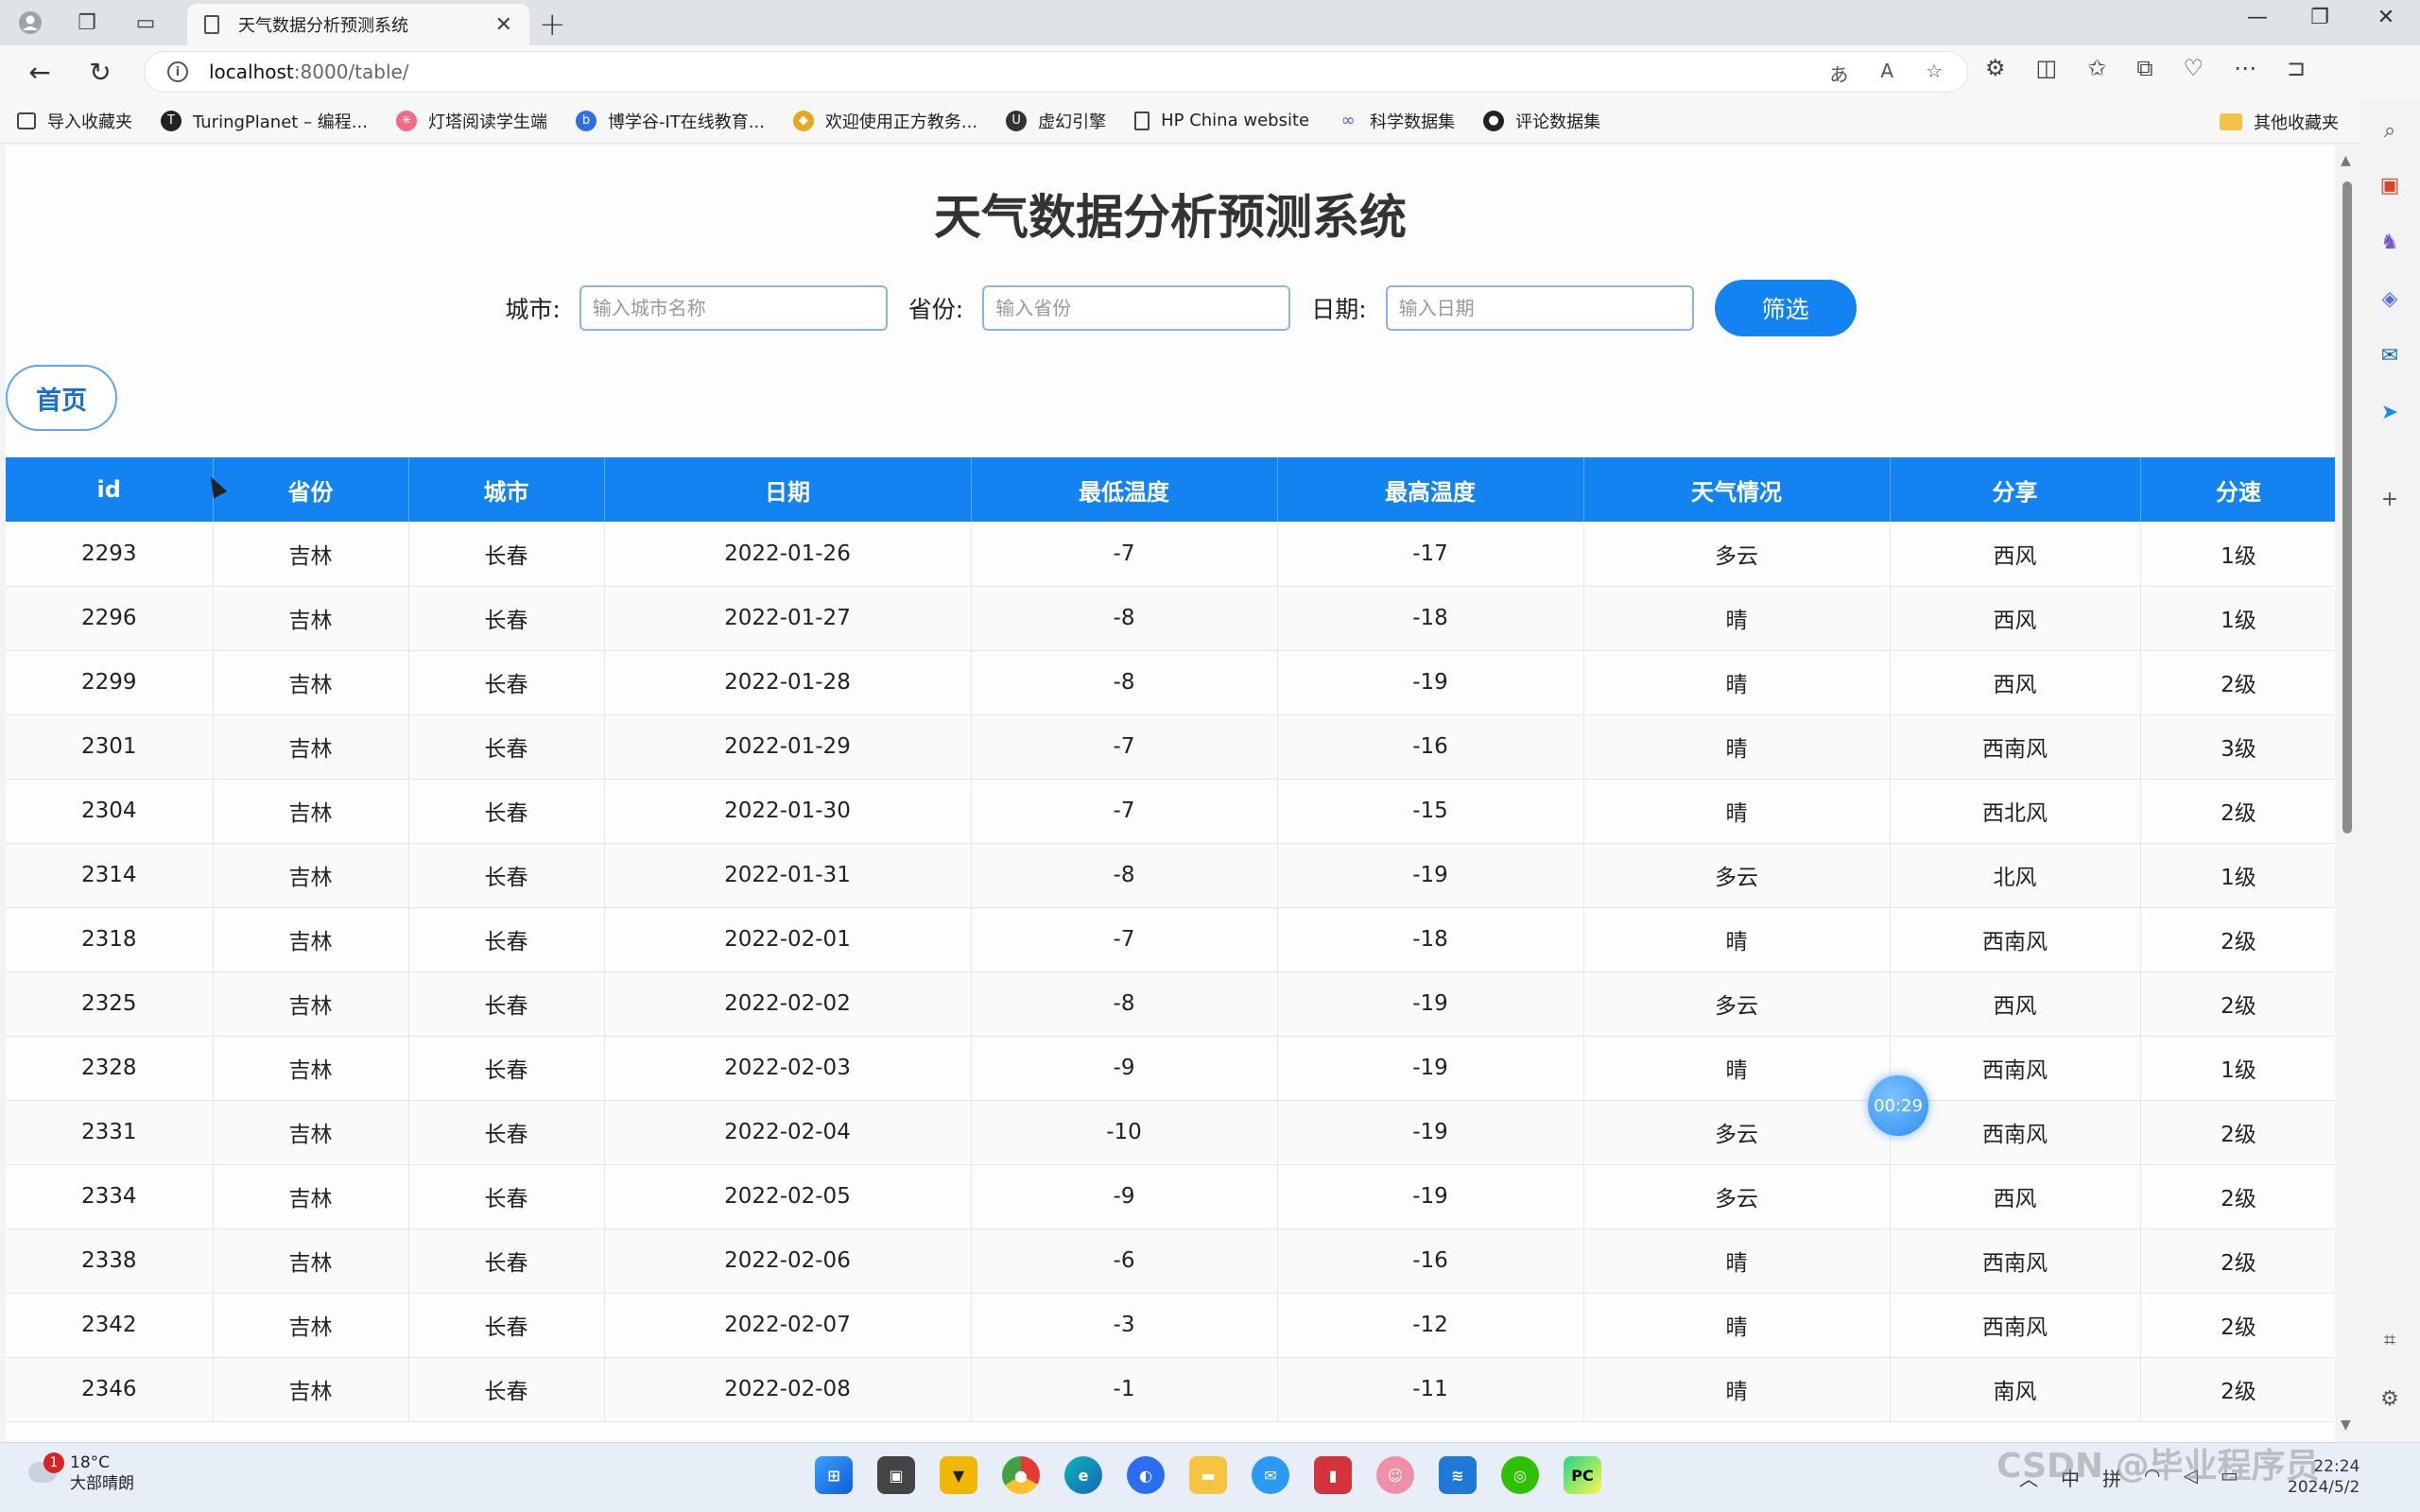  Describe the element at coordinates (40, 72) in the screenshot. I see `back-icon: ←` at that location.